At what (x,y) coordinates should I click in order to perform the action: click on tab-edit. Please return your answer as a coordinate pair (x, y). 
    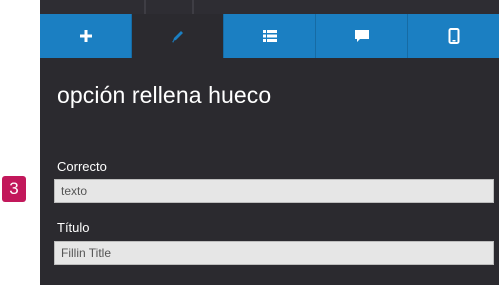
    Looking at the image, I should click on (178, 36).